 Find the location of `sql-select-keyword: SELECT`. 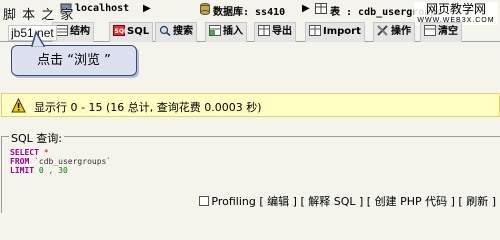

sql-select-keyword: SELECT is located at coordinates (24, 152).